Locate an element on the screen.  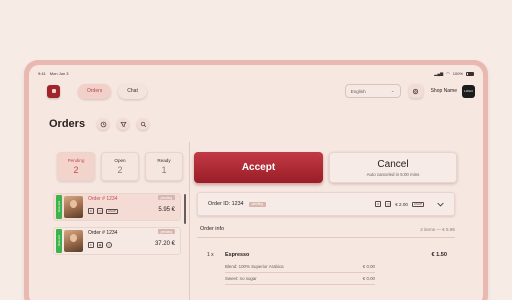
tab-ready: Ready 1 is located at coordinates (164, 166).